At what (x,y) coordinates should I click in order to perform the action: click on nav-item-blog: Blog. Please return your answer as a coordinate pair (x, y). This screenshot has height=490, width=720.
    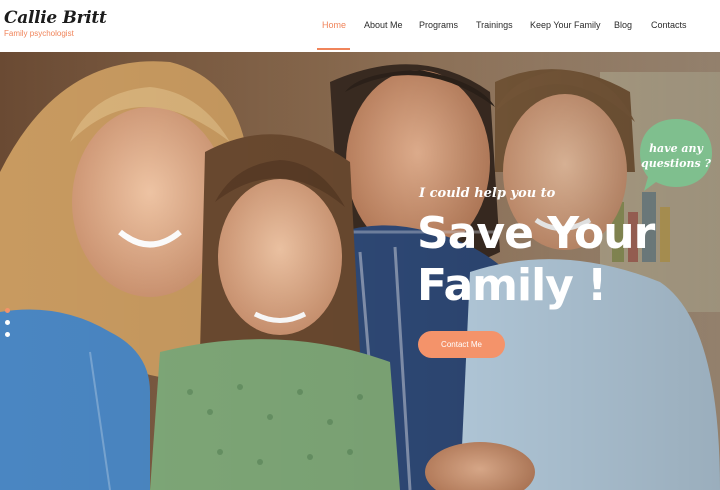
    Looking at the image, I should click on (623, 25).